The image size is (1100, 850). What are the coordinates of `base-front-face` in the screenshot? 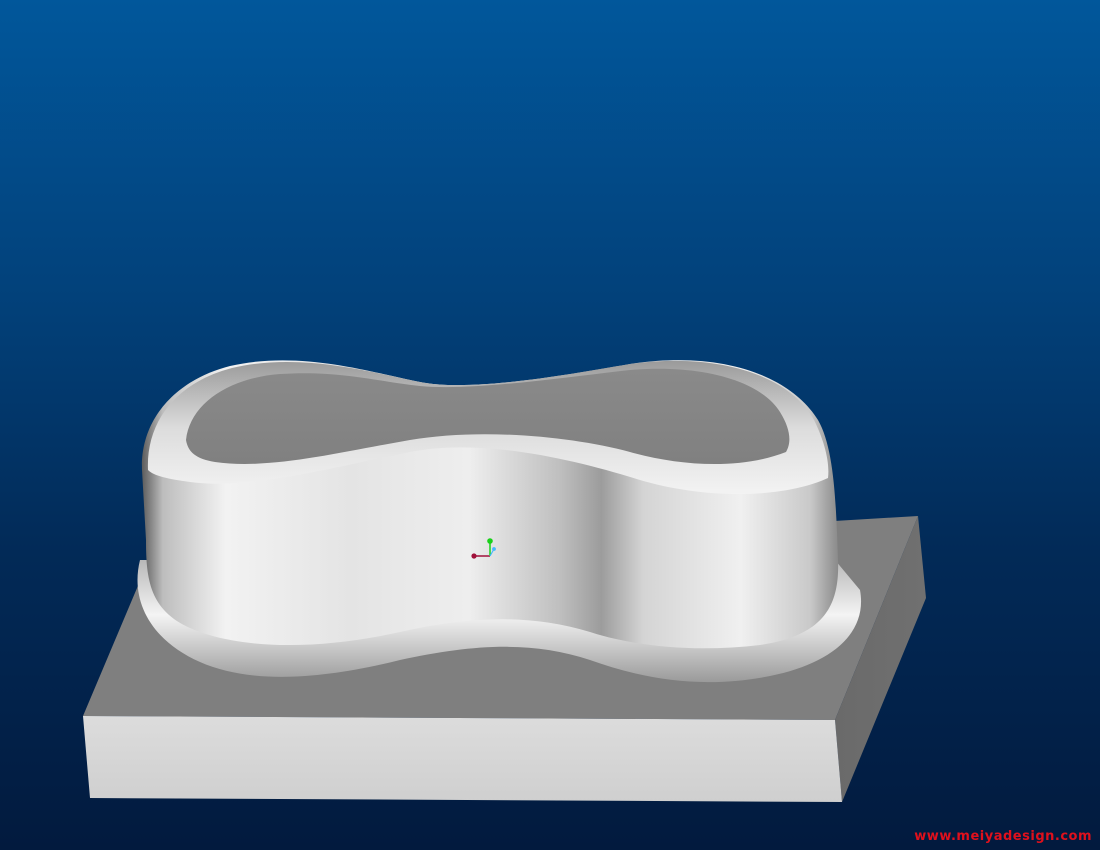 It's located at (462, 759).